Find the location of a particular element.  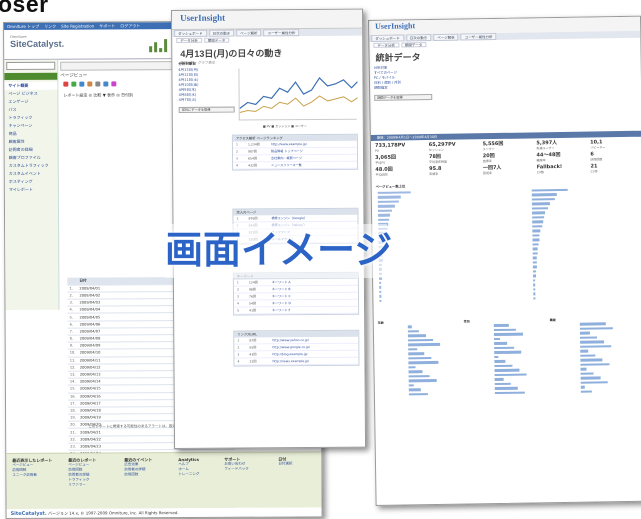

footer-link: フィードバック is located at coordinates (236, 469).